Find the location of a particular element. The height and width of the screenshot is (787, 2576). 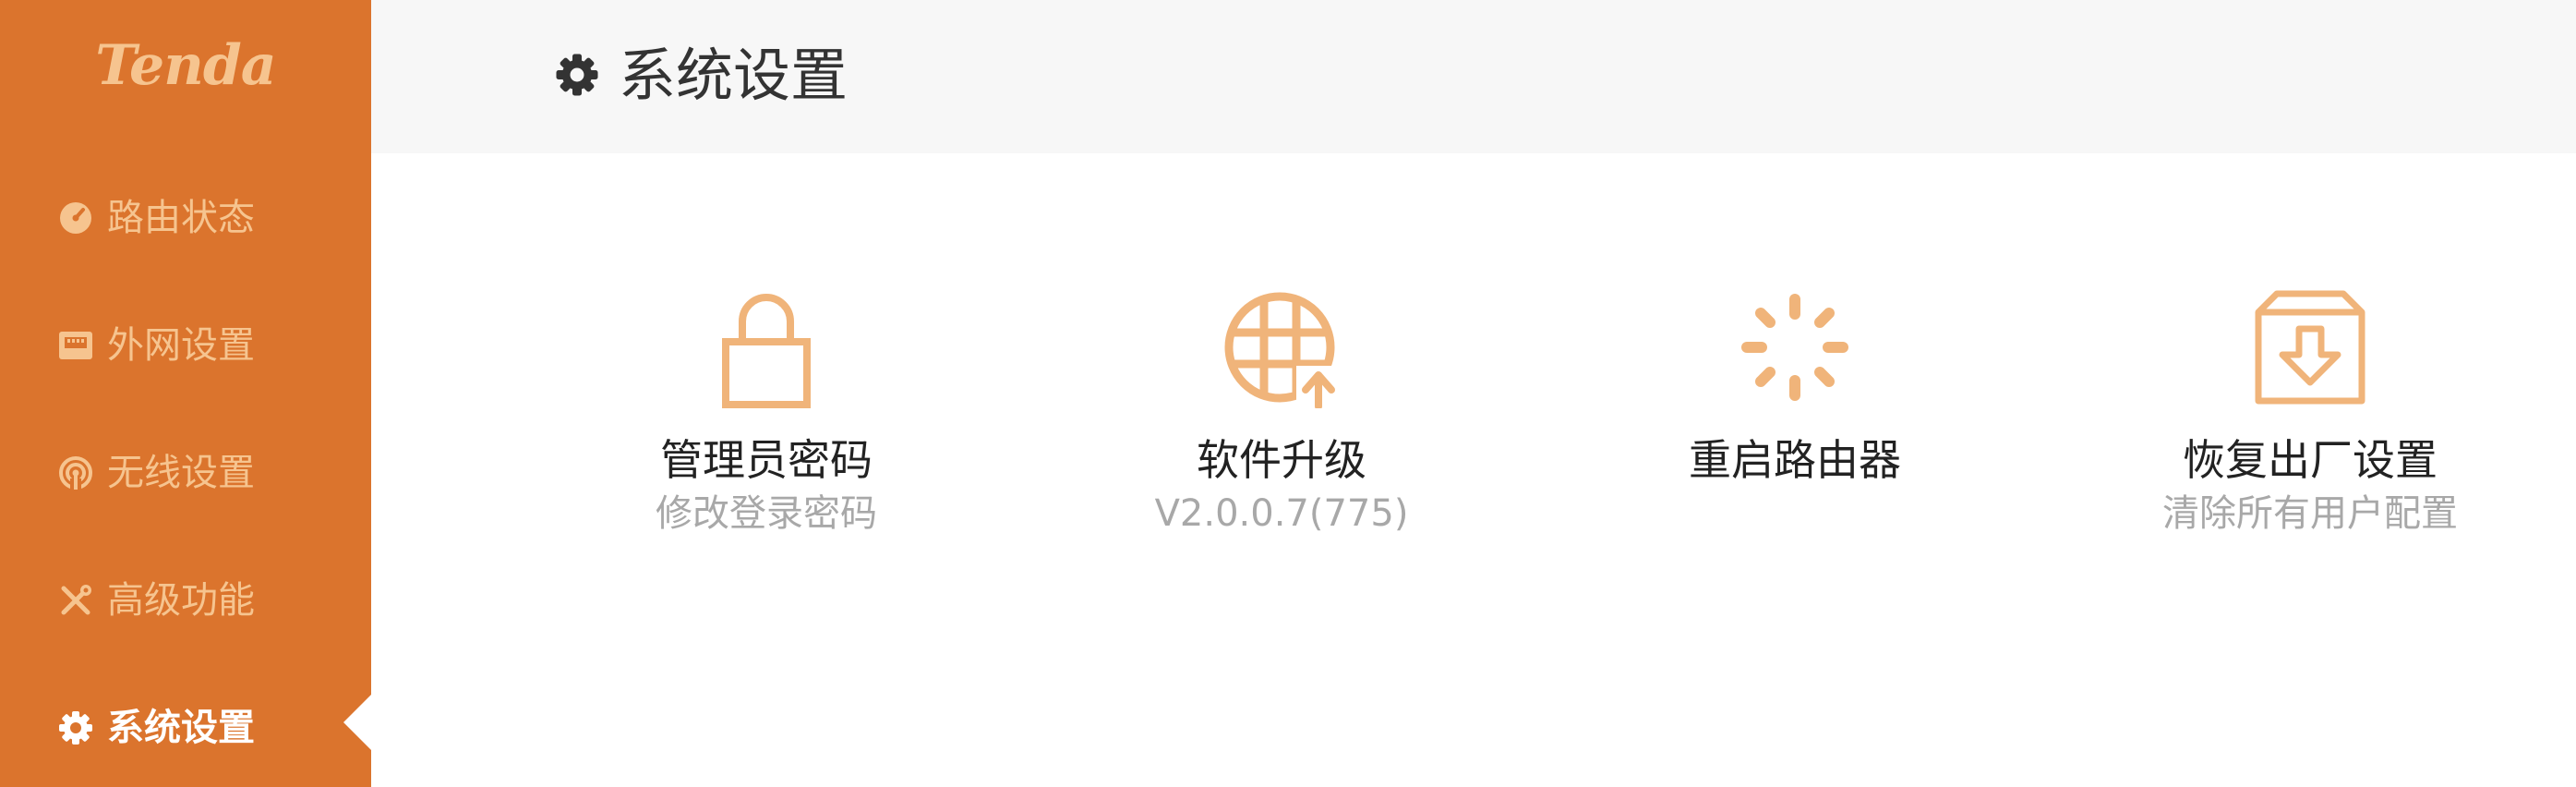

tile-subtitle: 修改登录密码 is located at coordinates (766, 513).